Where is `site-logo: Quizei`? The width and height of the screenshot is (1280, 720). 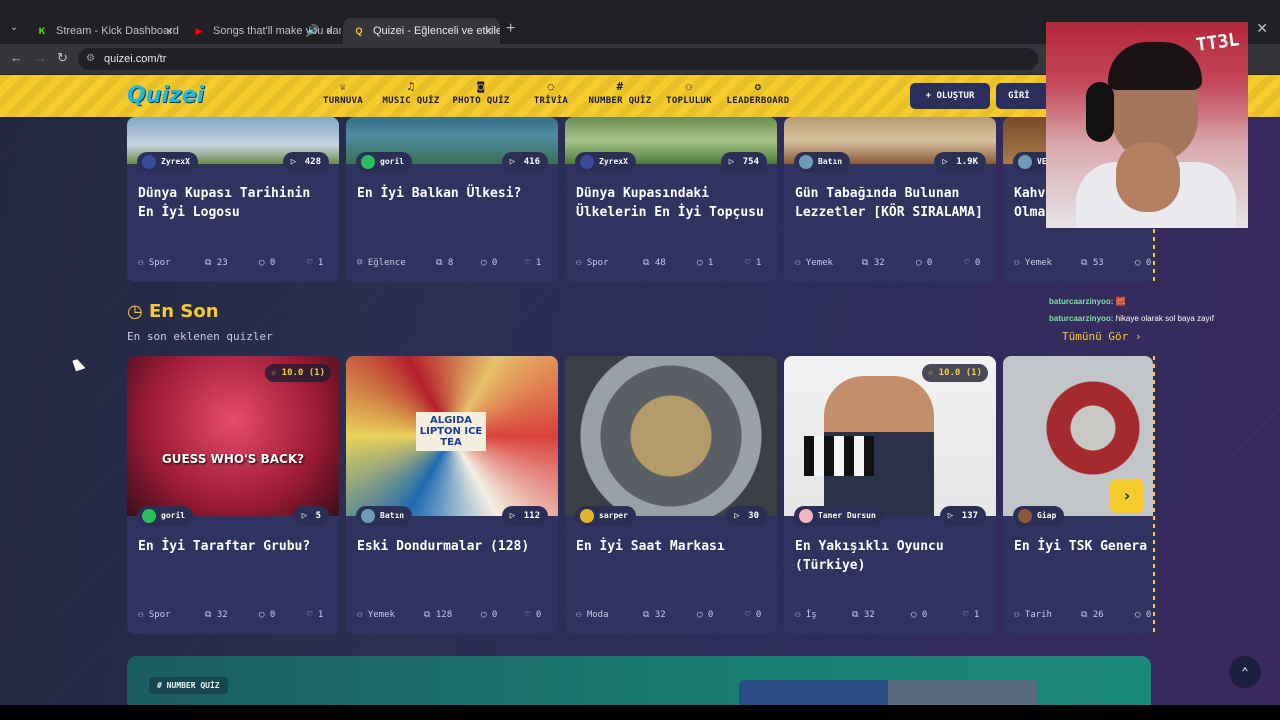
site-logo: Quizei is located at coordinates (165, 95).